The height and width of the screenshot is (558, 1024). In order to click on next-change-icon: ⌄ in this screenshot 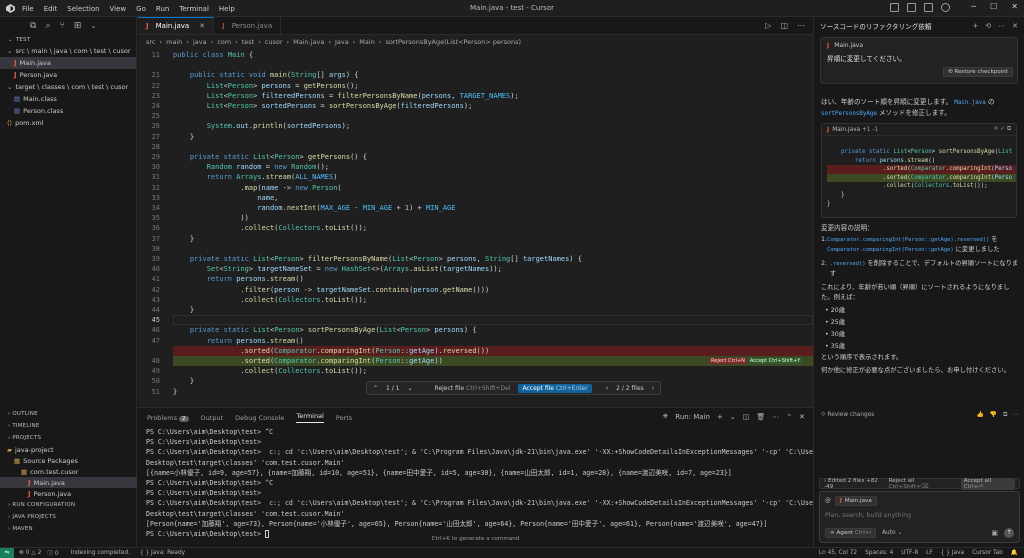, I will do `click(410, 388)`.